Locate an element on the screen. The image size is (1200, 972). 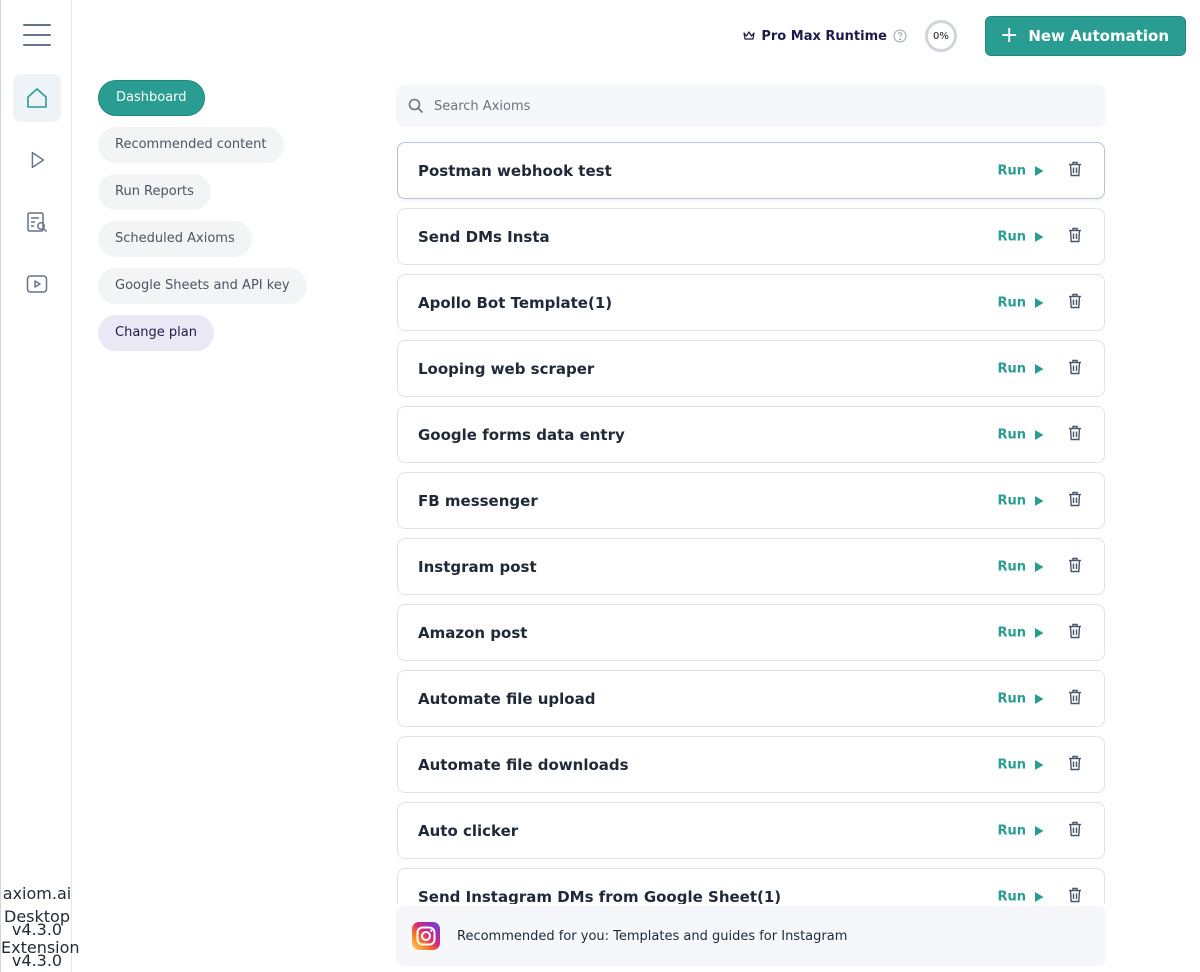
video-icon is located at coordinates (37, 284).